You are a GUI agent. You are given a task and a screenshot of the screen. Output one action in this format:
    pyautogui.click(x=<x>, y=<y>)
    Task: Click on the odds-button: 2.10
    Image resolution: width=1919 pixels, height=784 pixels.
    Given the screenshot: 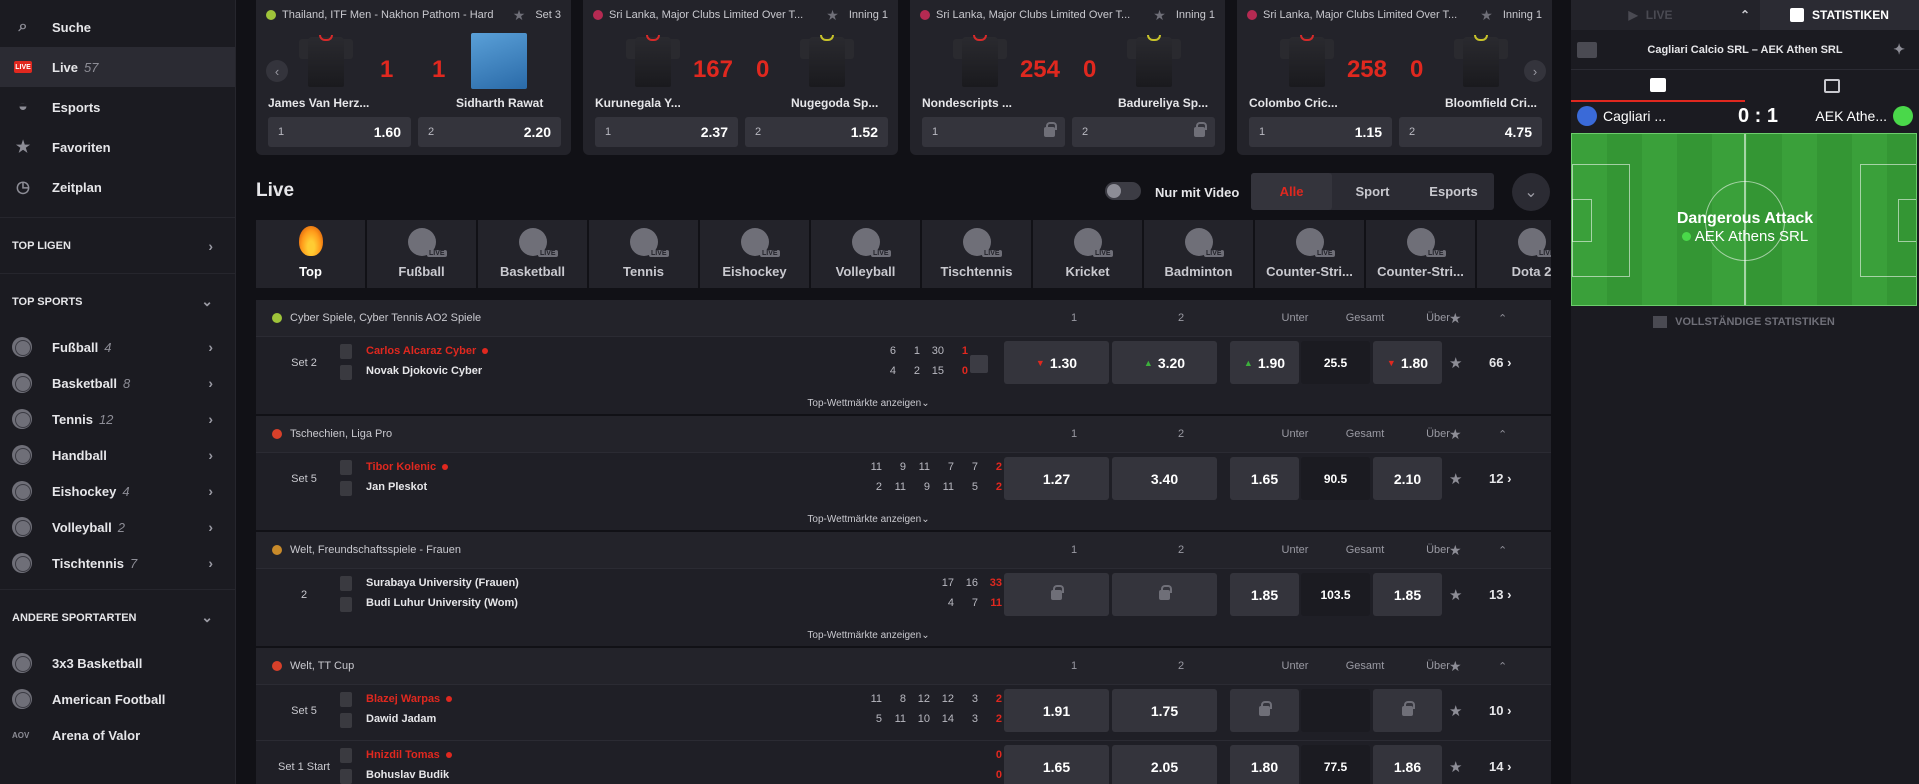 What is the action you would take?
    pyautogui.click(x=1407, y=478)
    